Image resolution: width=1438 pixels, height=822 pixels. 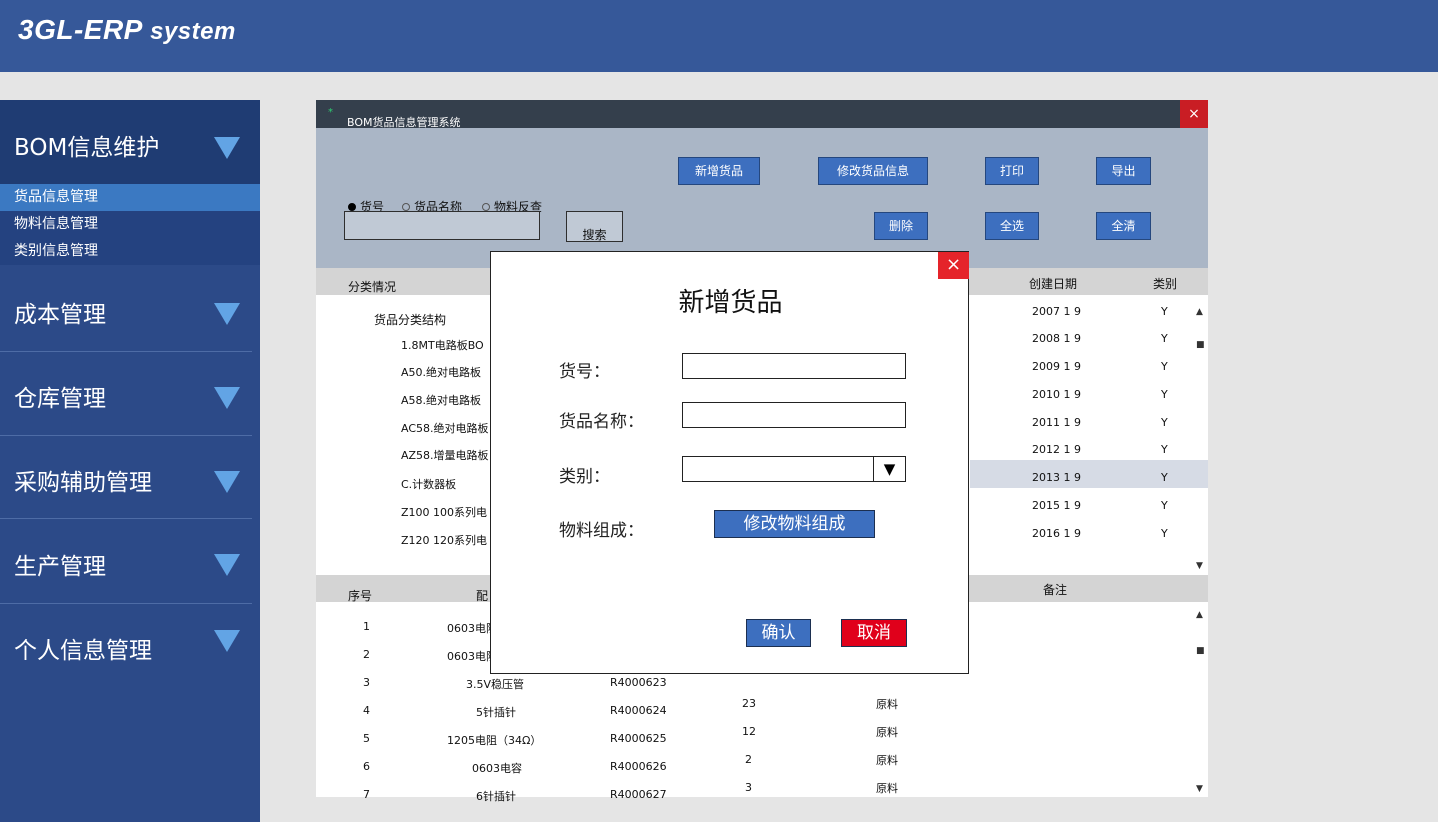 What do you see at coordinates (428, 484) in the screenshot?
I see `tree-item: C.计数器板` at bounding box center [428, 484].